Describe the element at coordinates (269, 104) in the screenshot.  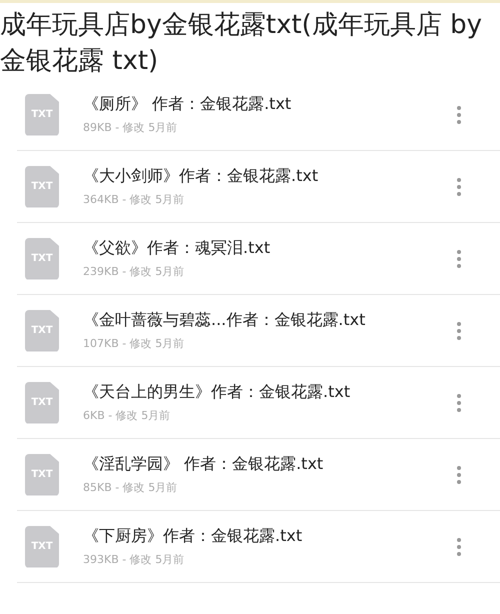
I see `file-name: 《厕所》 作者：金银花露.txt` at that location.